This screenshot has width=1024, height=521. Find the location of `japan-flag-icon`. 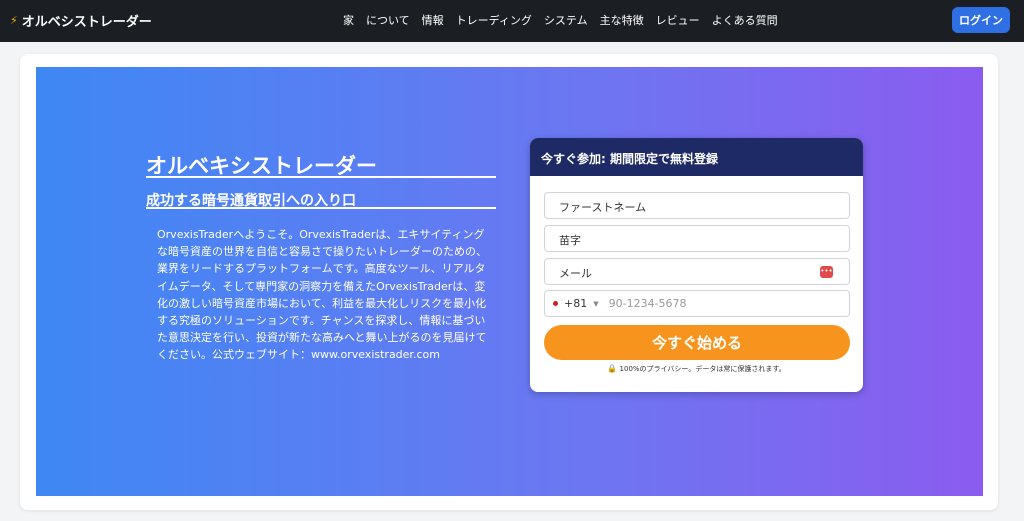

japan-flag-icon is located at coordinates (555, 303).